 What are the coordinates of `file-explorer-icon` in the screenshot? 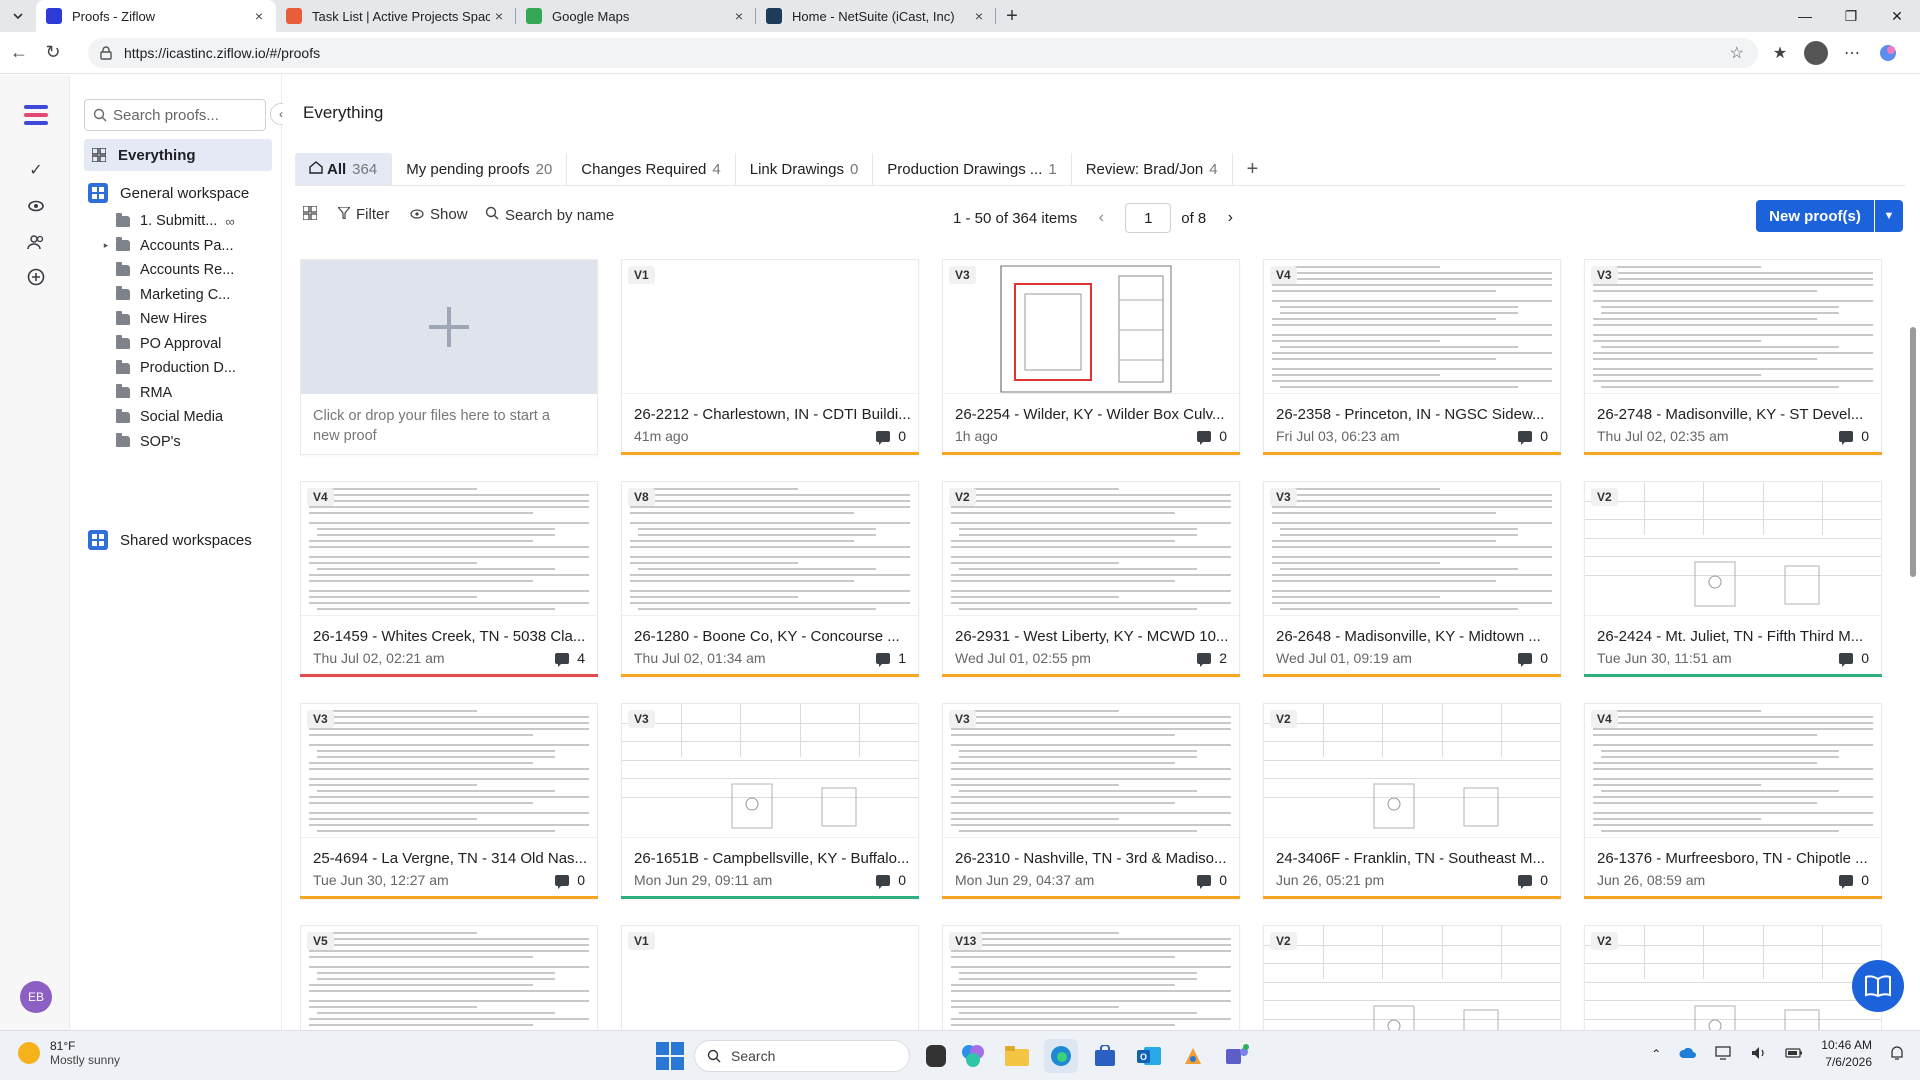 It's located at (1017, 1056).